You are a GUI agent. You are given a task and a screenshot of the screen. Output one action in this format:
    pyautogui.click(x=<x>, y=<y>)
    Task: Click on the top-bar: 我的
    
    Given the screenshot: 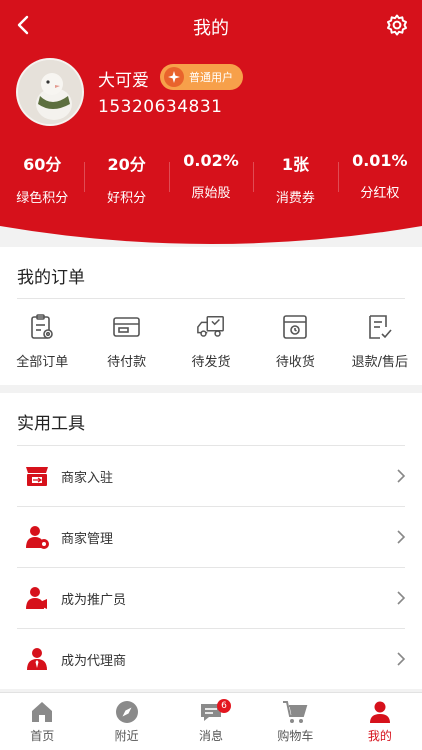 What is the action you would take?
    pyautogui.click(x=211, y=26)
    